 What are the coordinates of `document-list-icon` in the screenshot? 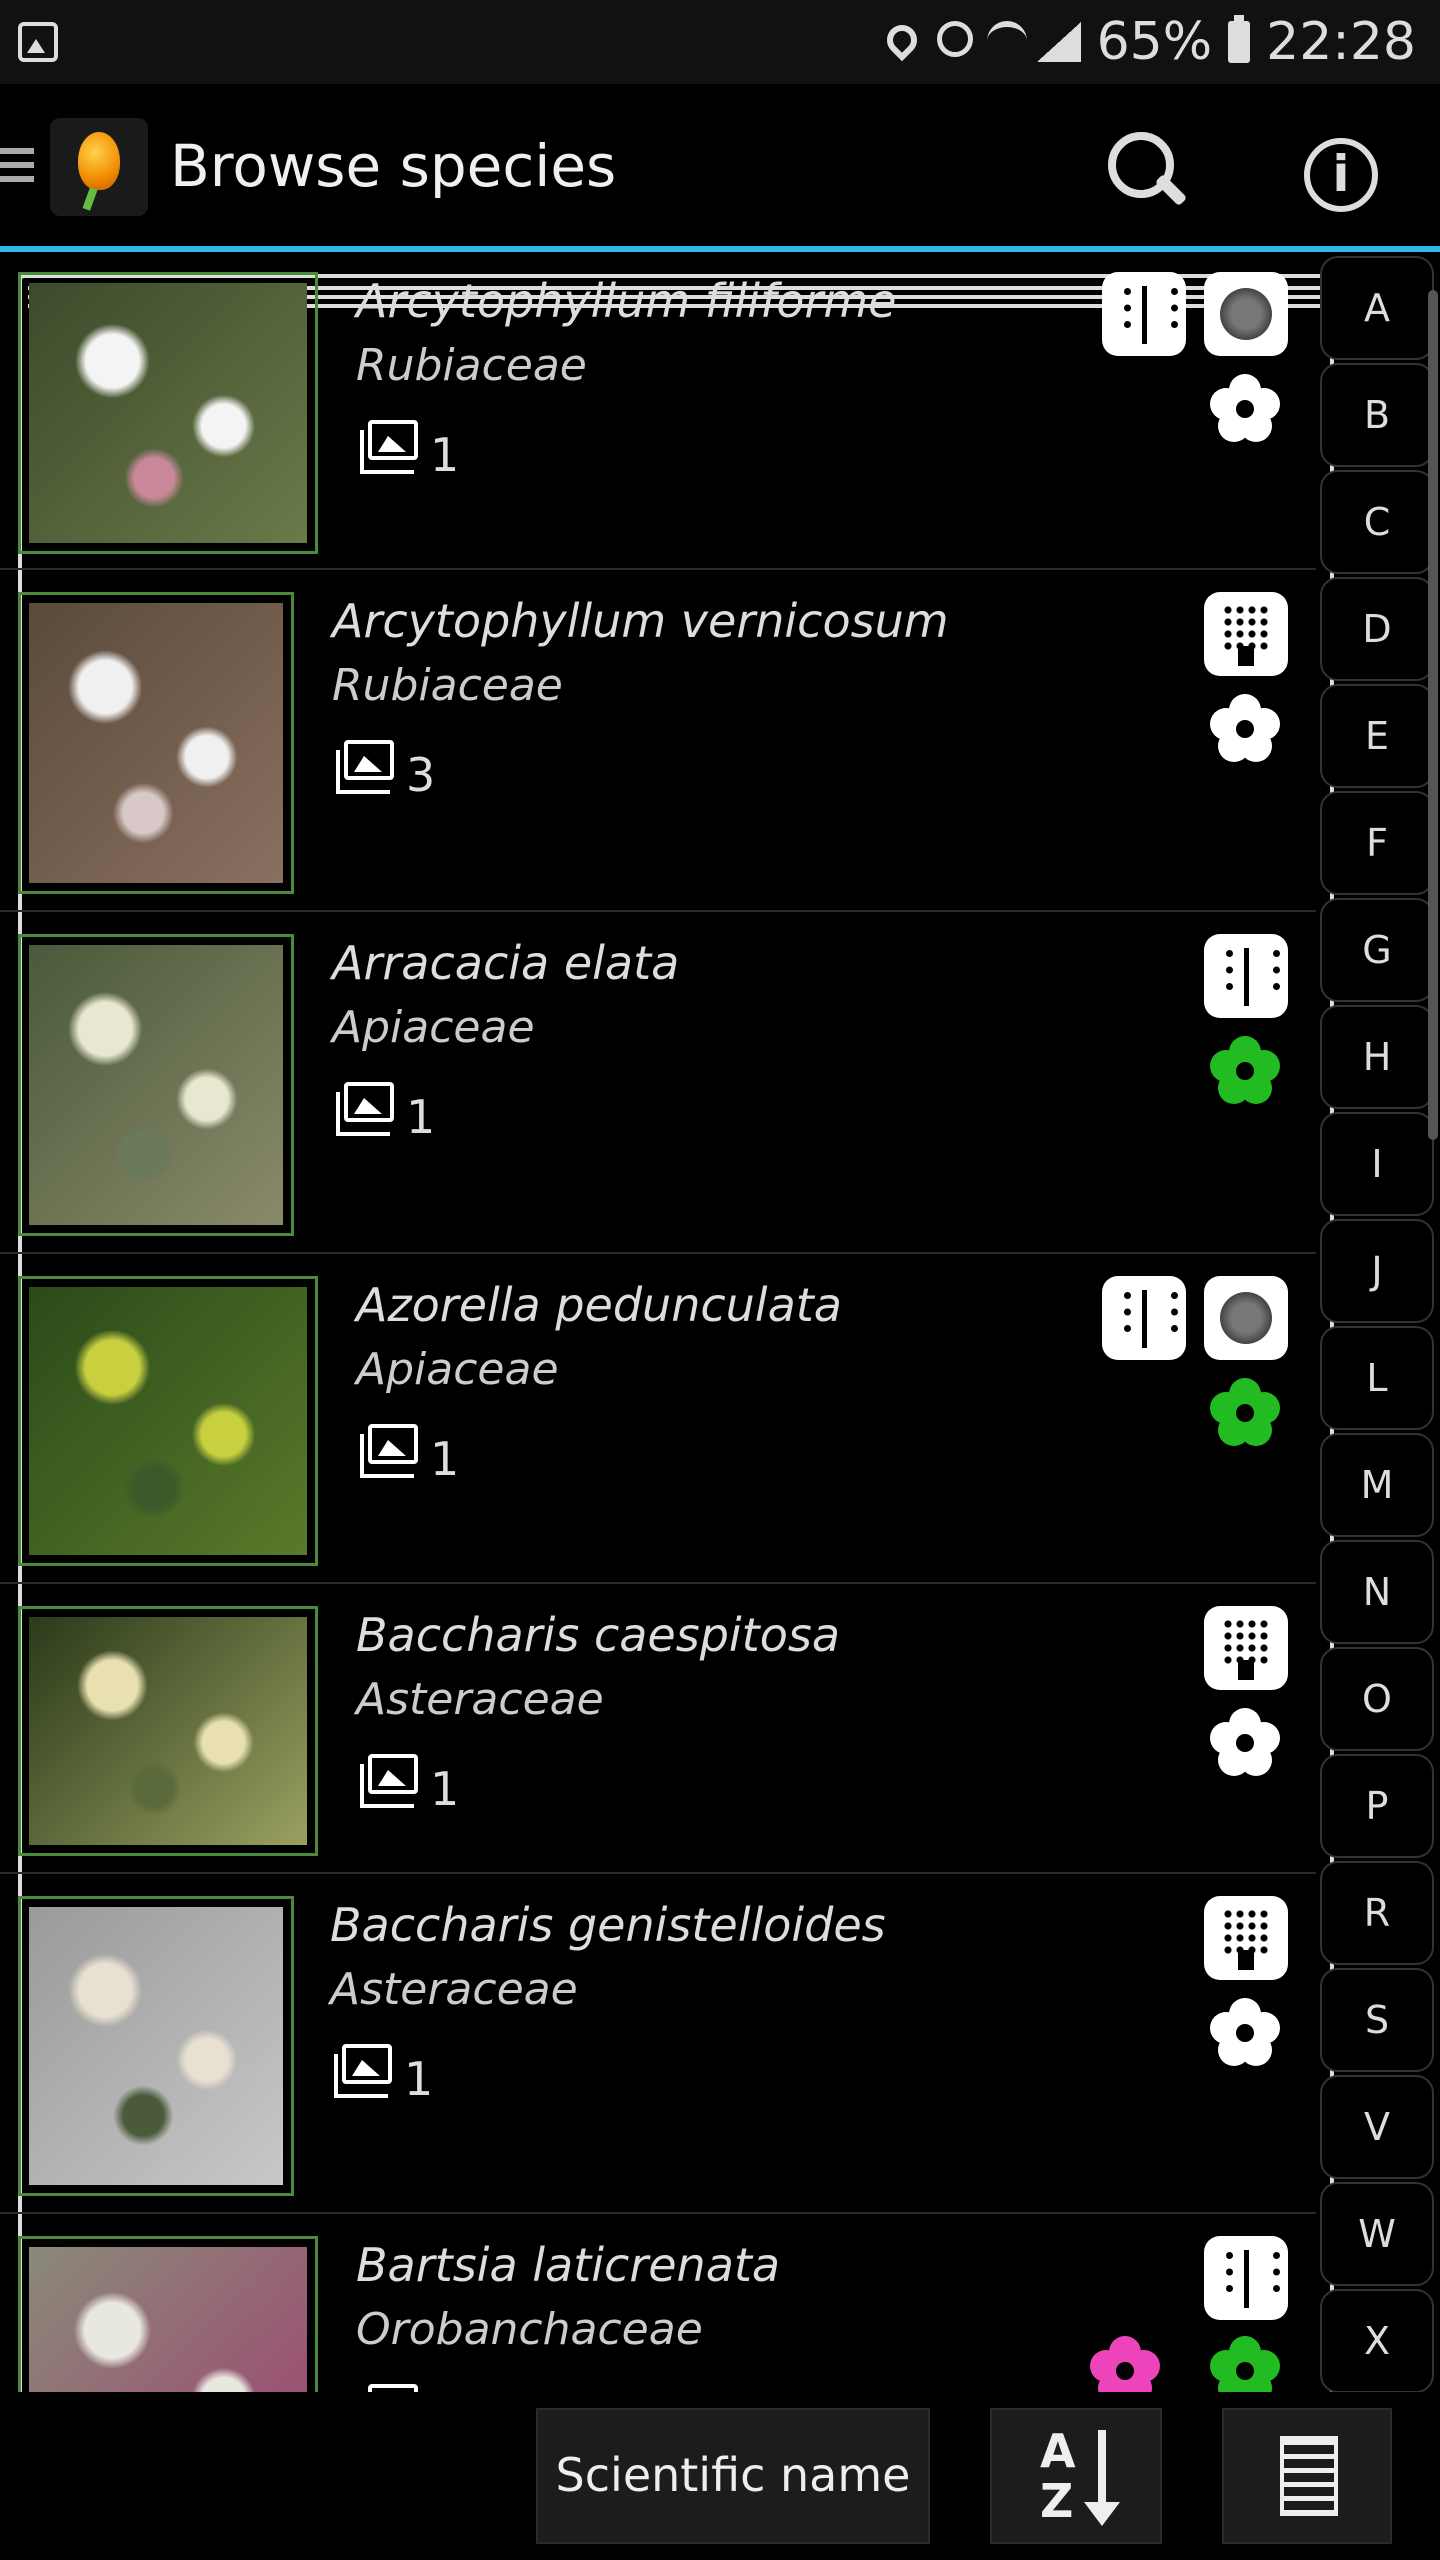 It's located at (1309, 2476).